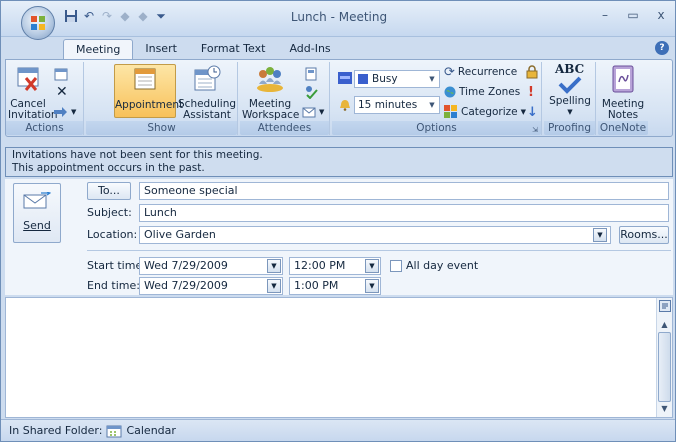  What do you see at coordinates (37, 213) in the screenshot?
I see `send-button: Send` at bounding box center [37, 213].